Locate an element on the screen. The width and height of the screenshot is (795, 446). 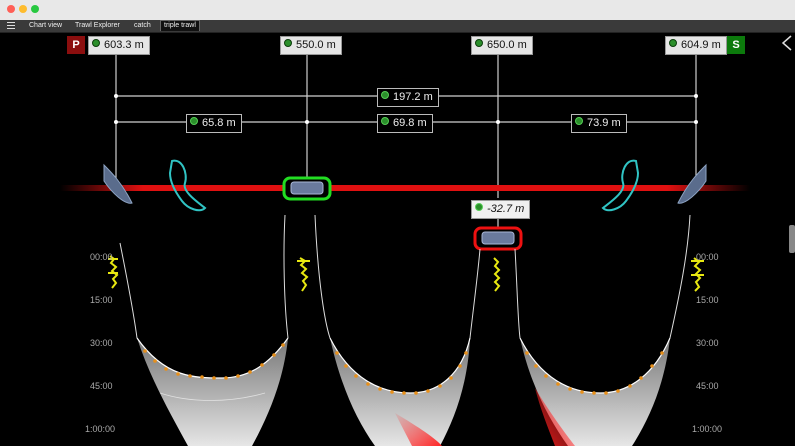
tab-chart-view: Chart view is located at coordinates (45, 26).